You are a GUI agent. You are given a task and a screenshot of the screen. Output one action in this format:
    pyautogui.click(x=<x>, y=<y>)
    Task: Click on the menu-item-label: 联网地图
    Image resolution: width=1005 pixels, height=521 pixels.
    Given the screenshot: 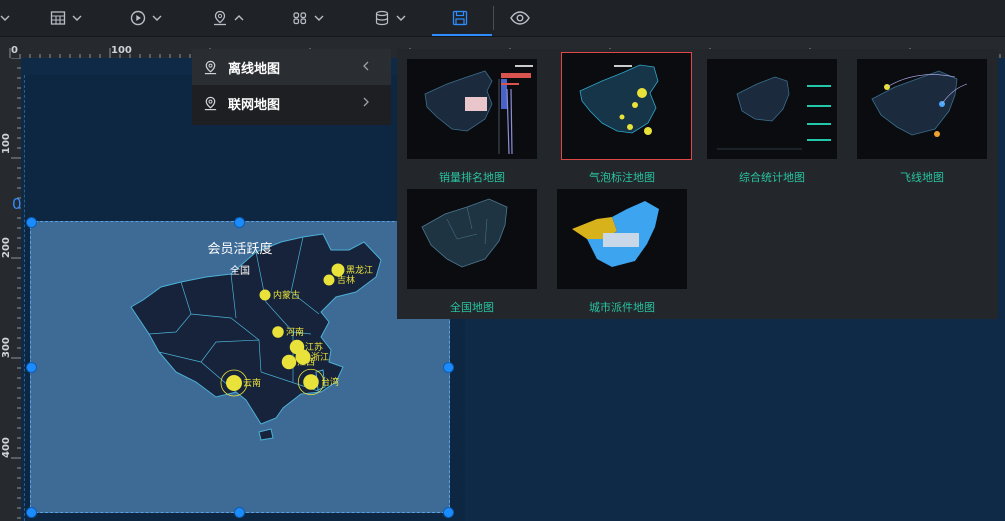 What is the action you would take?
    pyautogui.click(x=254, y=105)
    